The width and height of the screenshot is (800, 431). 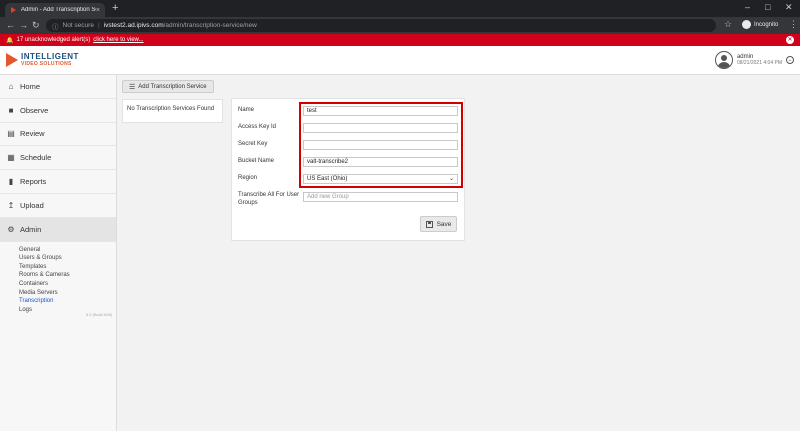 What do you see at coordinates (13, 10) in the screenshot?
I see `favicon-icon` at bounding box center [13, 10].